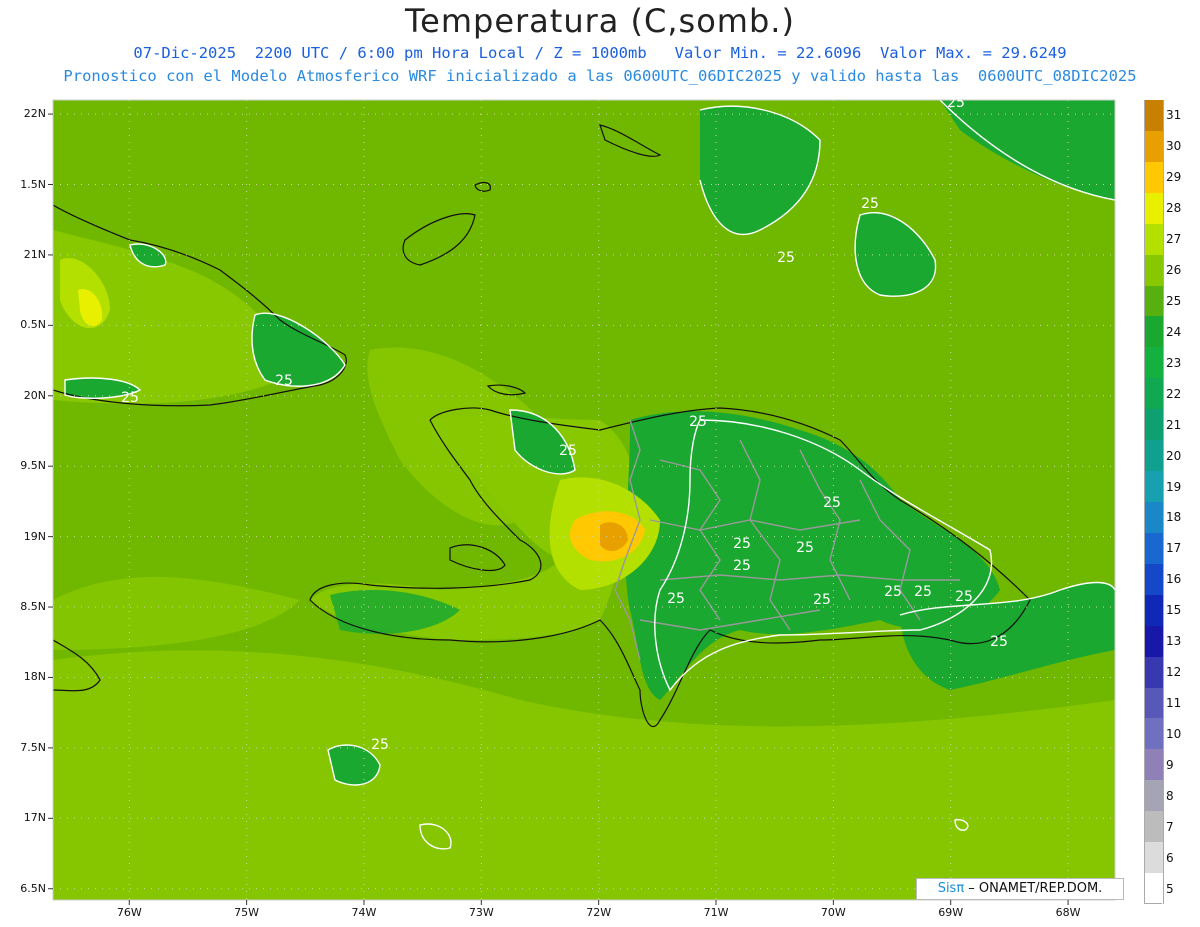 This screenshot has width=1200, height=927. Describe the element at coordinates (1174, 331) in the screenshot. I see `legend-value: 24` at that location.